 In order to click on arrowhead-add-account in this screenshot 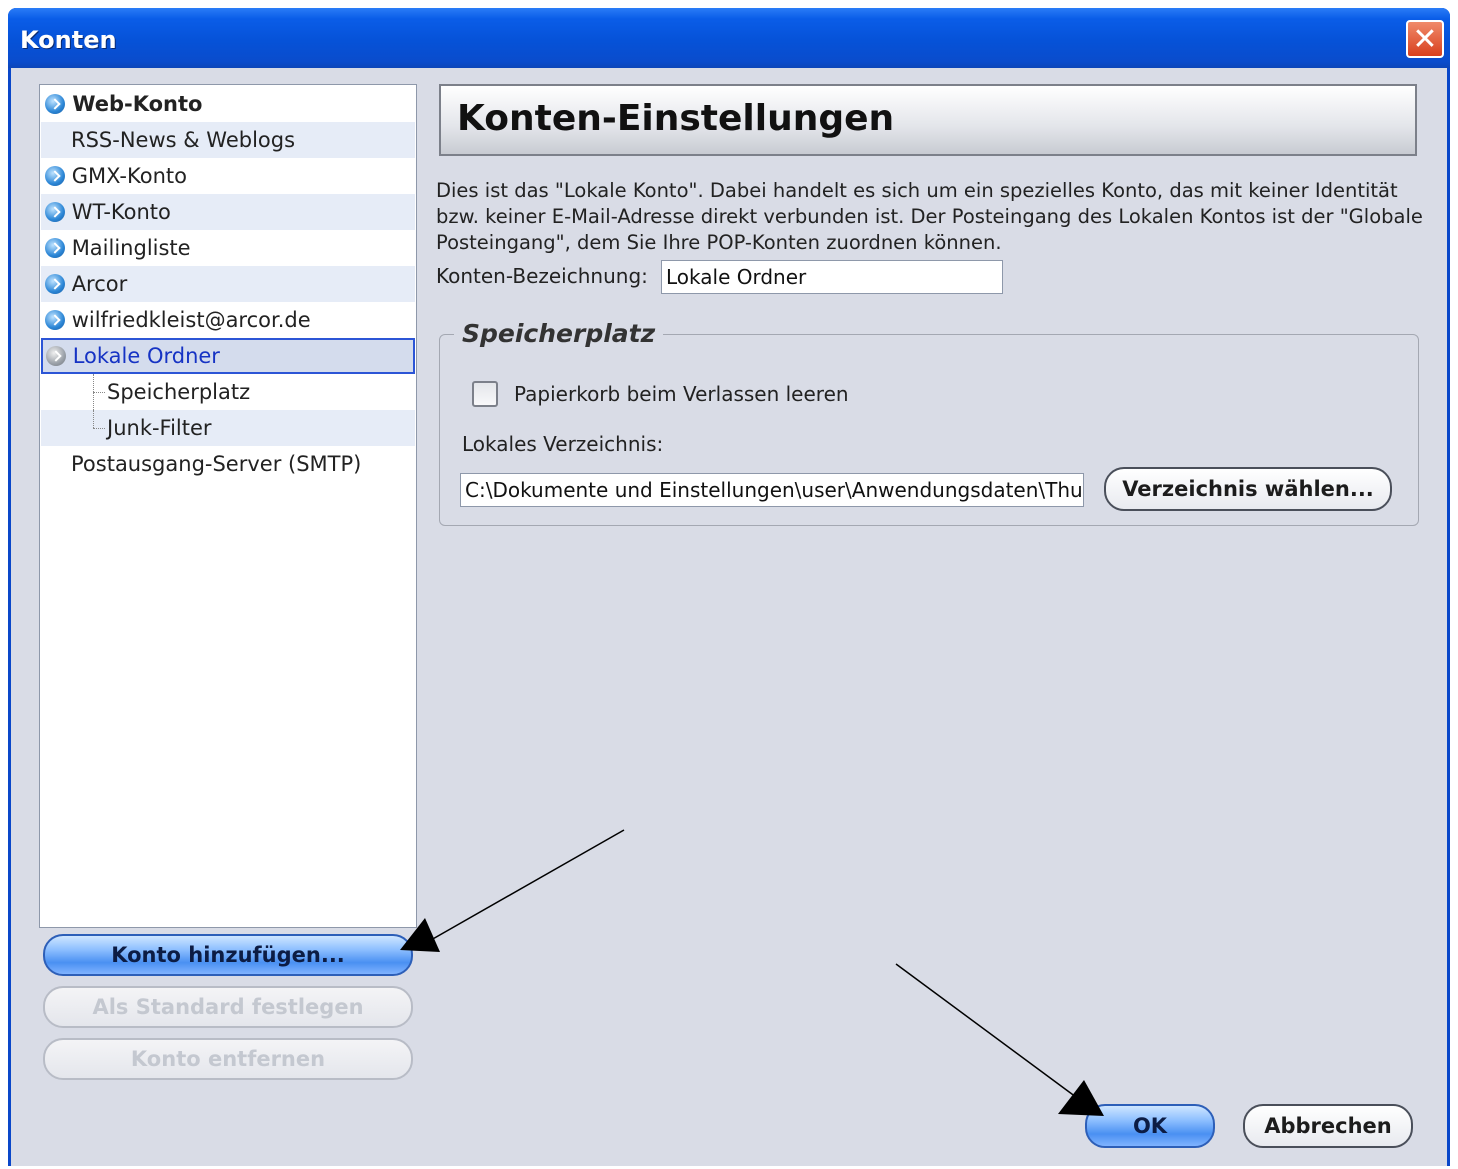, I will do `click(420, 935)`.